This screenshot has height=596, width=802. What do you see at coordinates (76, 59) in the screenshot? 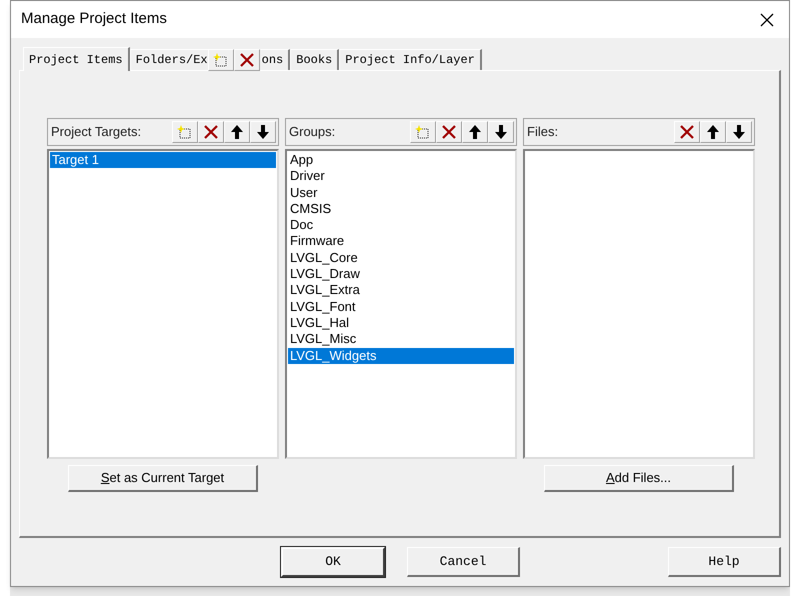
I see `tab: Project Items` at bounding box center [76, 59].